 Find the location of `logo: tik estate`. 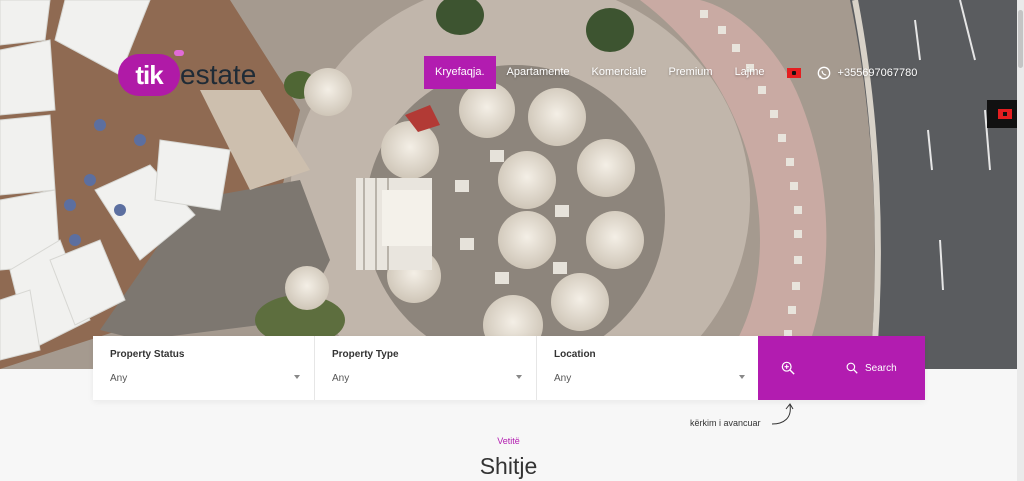

logo: tik estate is located at coordinates (198, 74).